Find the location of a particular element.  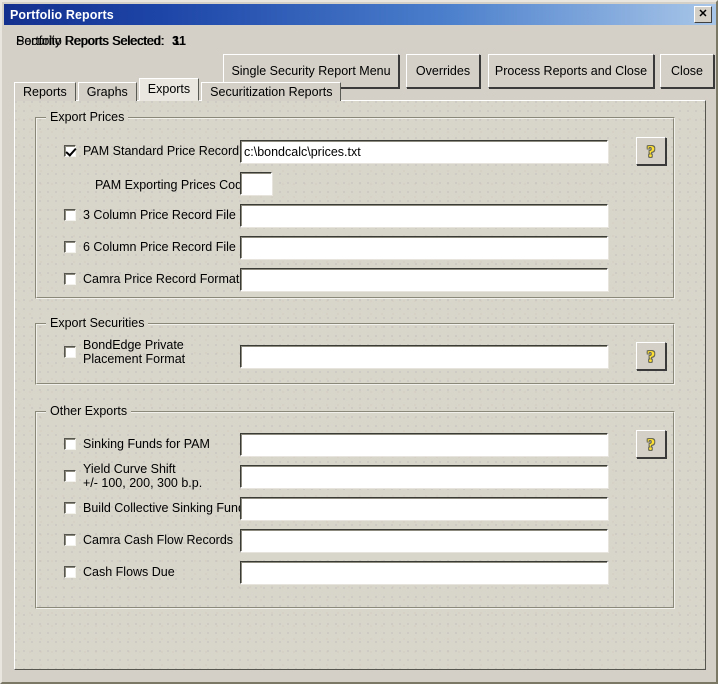

six-column-price-record-file-label: 6 Column Price Record File is located at coordinates (159, 247).